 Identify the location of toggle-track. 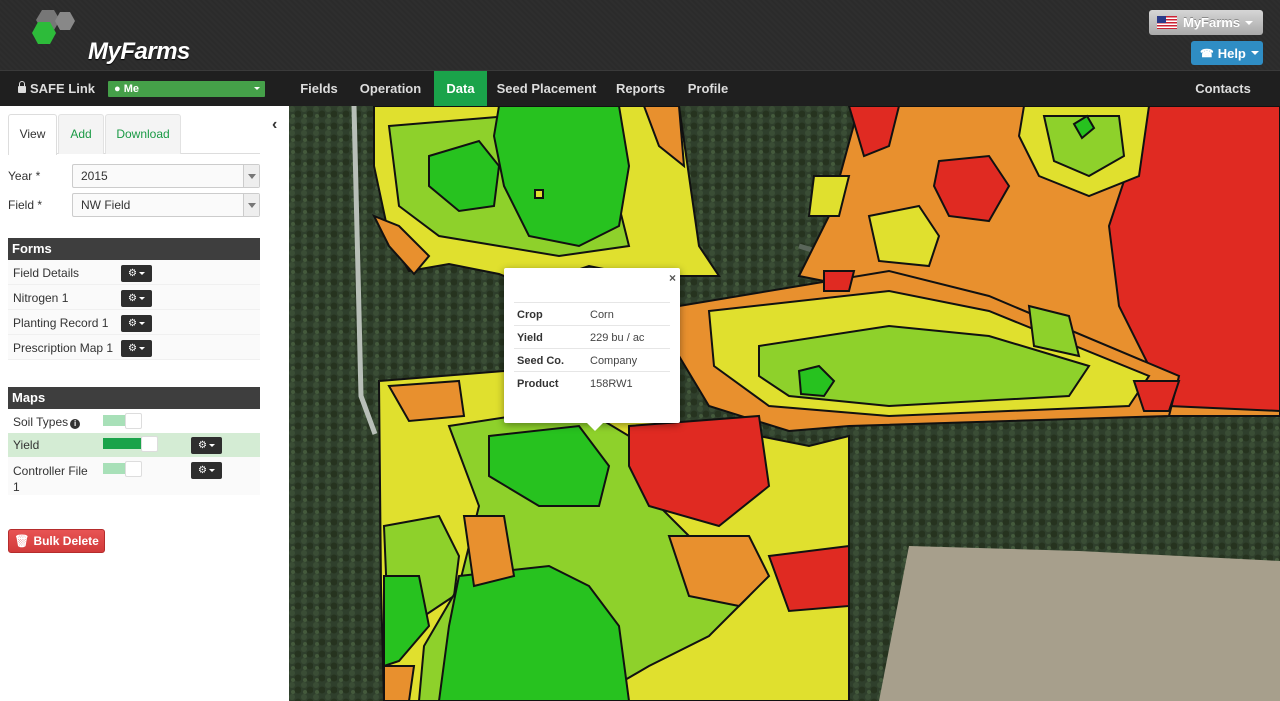
(122, 443).